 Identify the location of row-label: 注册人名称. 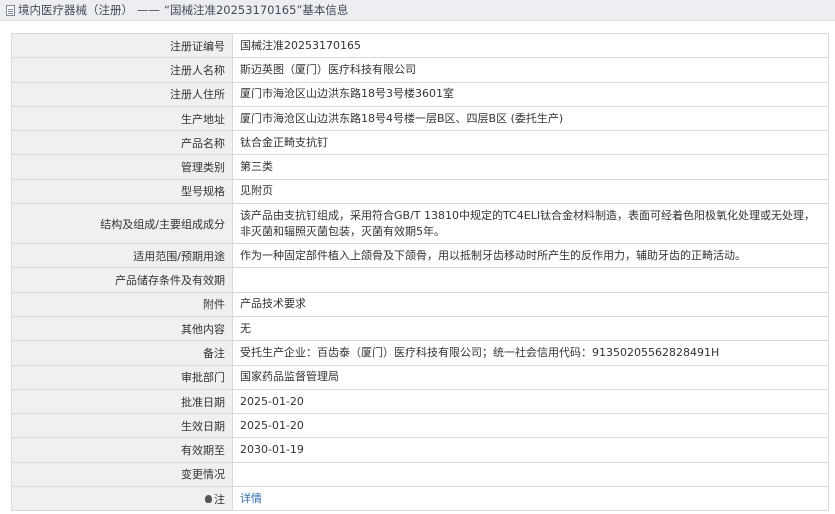
(122, 70).